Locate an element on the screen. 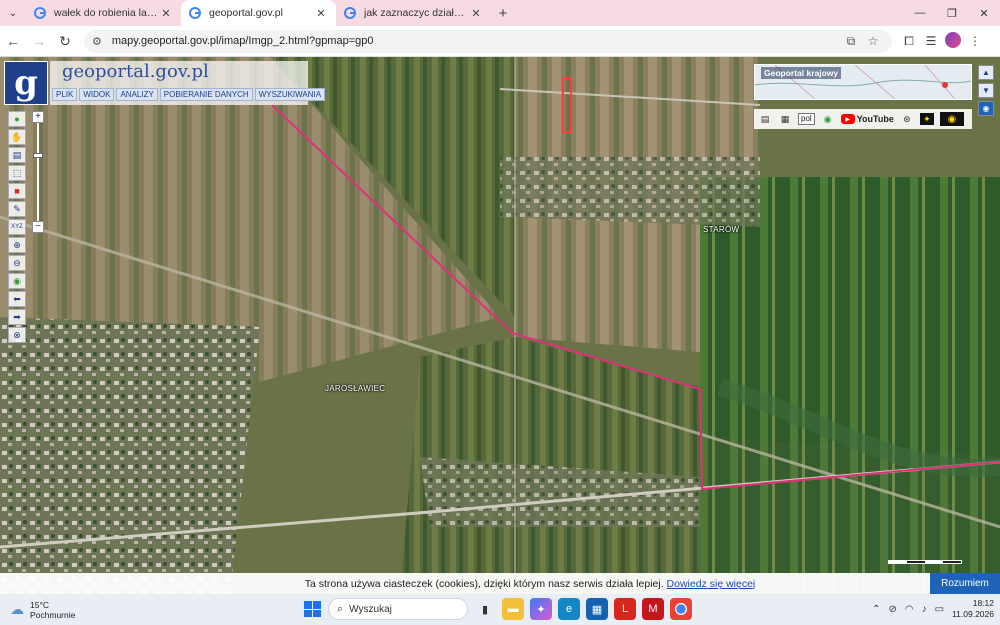  layers-icon: ▤ is located at coordinates (17, 155).